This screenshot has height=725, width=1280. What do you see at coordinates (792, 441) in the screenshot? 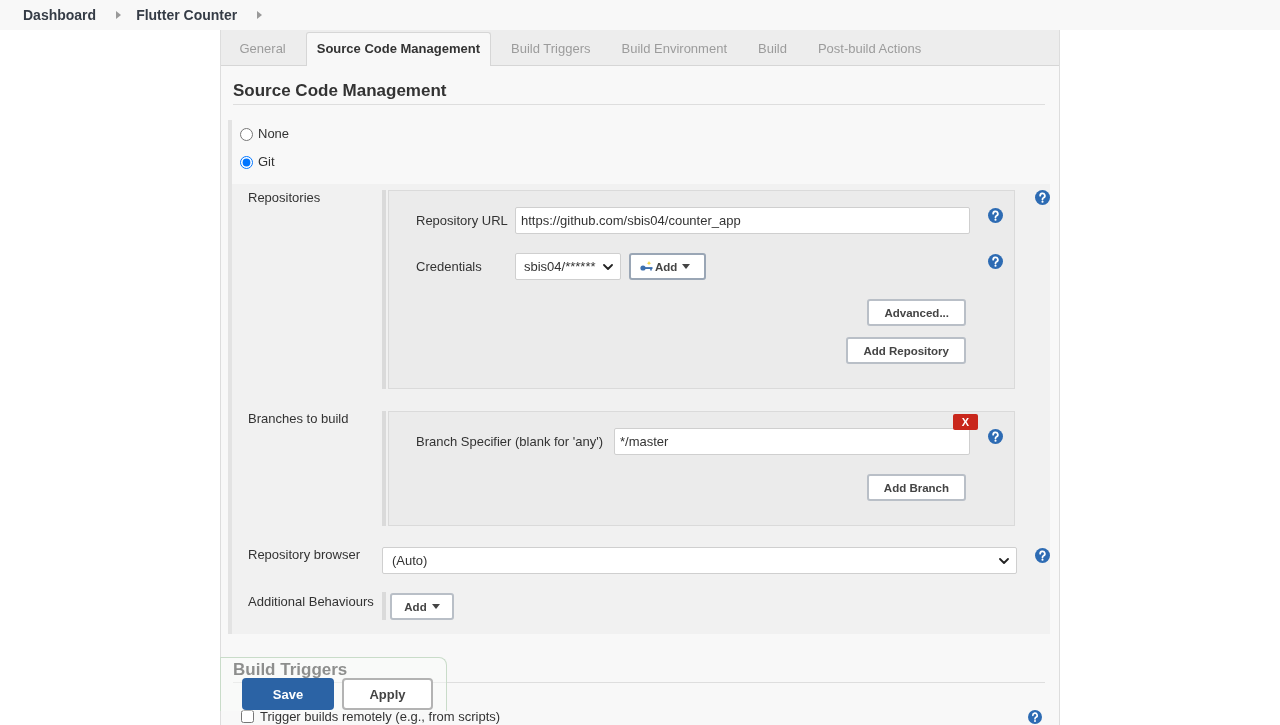
I see `input-field: */master` at bounding box center [792, 441].